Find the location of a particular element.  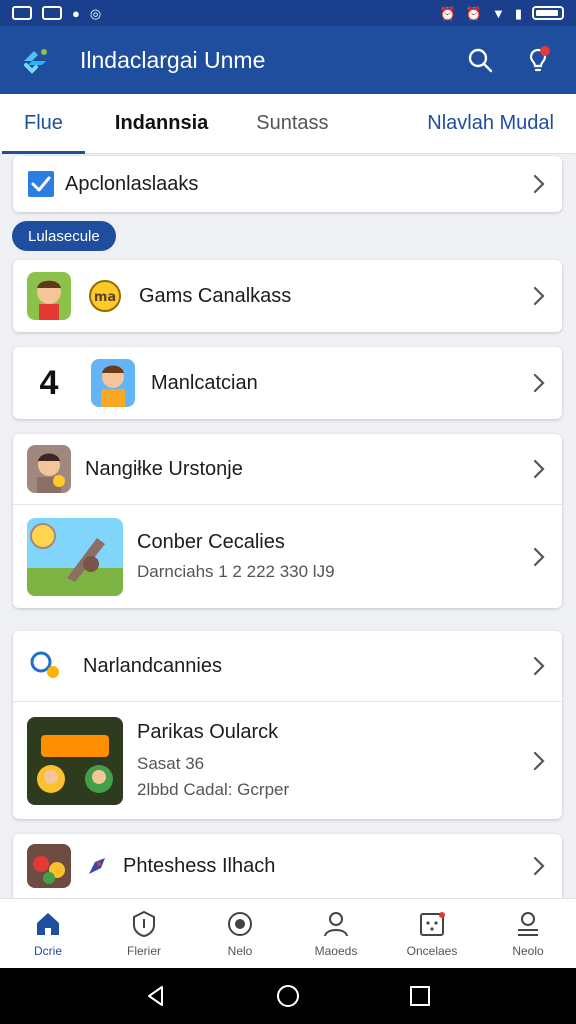

section-card-3: 4 Manlcatcian is located at coordinates (287, 383).